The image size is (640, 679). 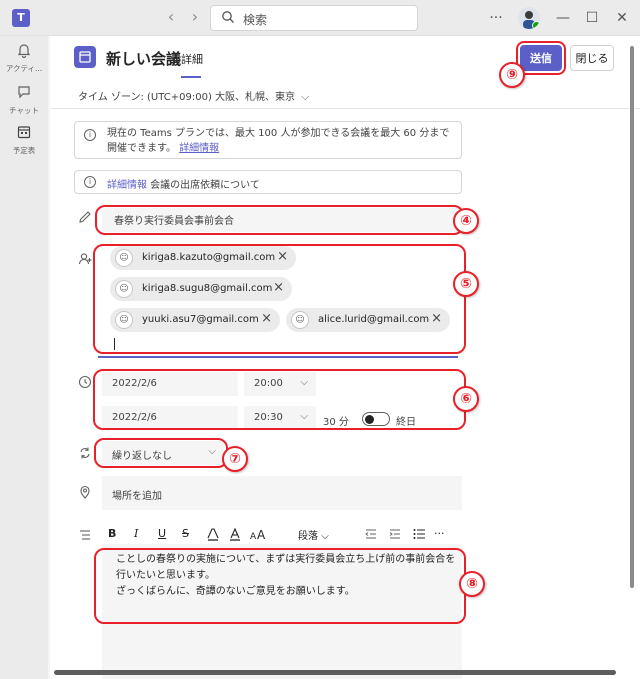 What do you see at coordinates (282, 493) in the screenshot?
I see `location-input: 場所を追加` at bounding box center [282, 493].